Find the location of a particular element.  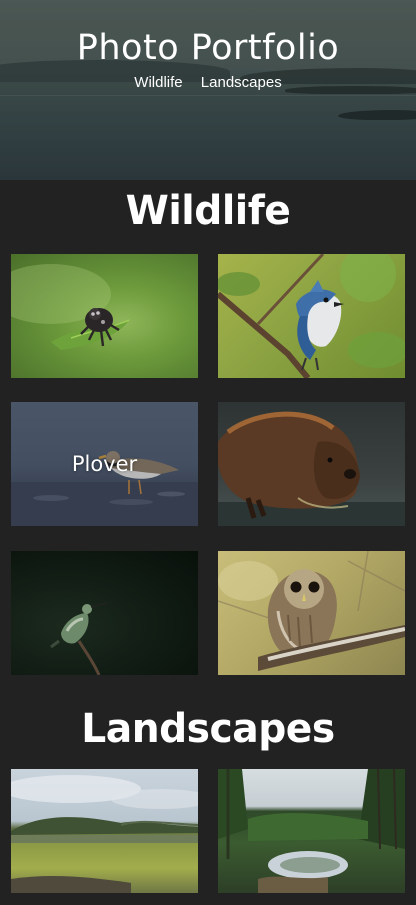

photo-tile-hummingbird is located at coordinates (104, 613).